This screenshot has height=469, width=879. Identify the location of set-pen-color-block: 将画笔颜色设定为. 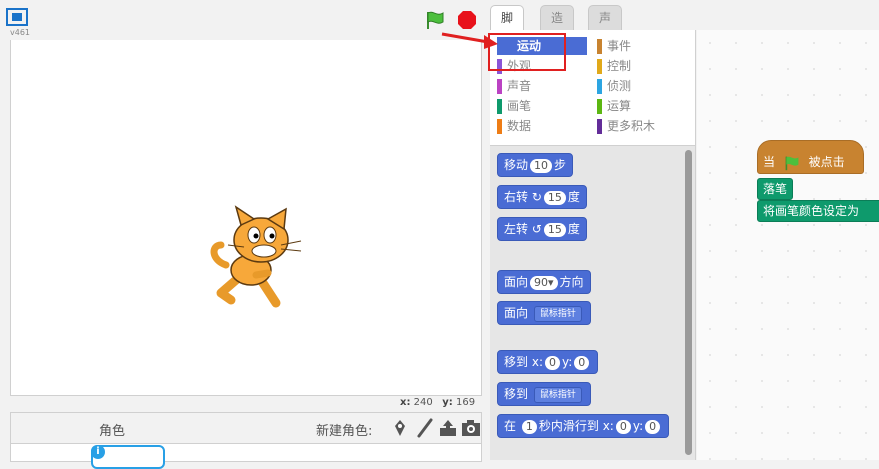
(818, 211).